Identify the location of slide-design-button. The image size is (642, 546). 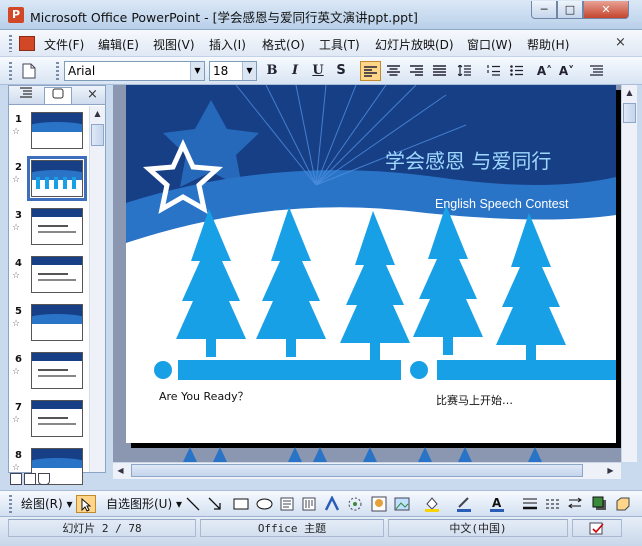
(596, 71).